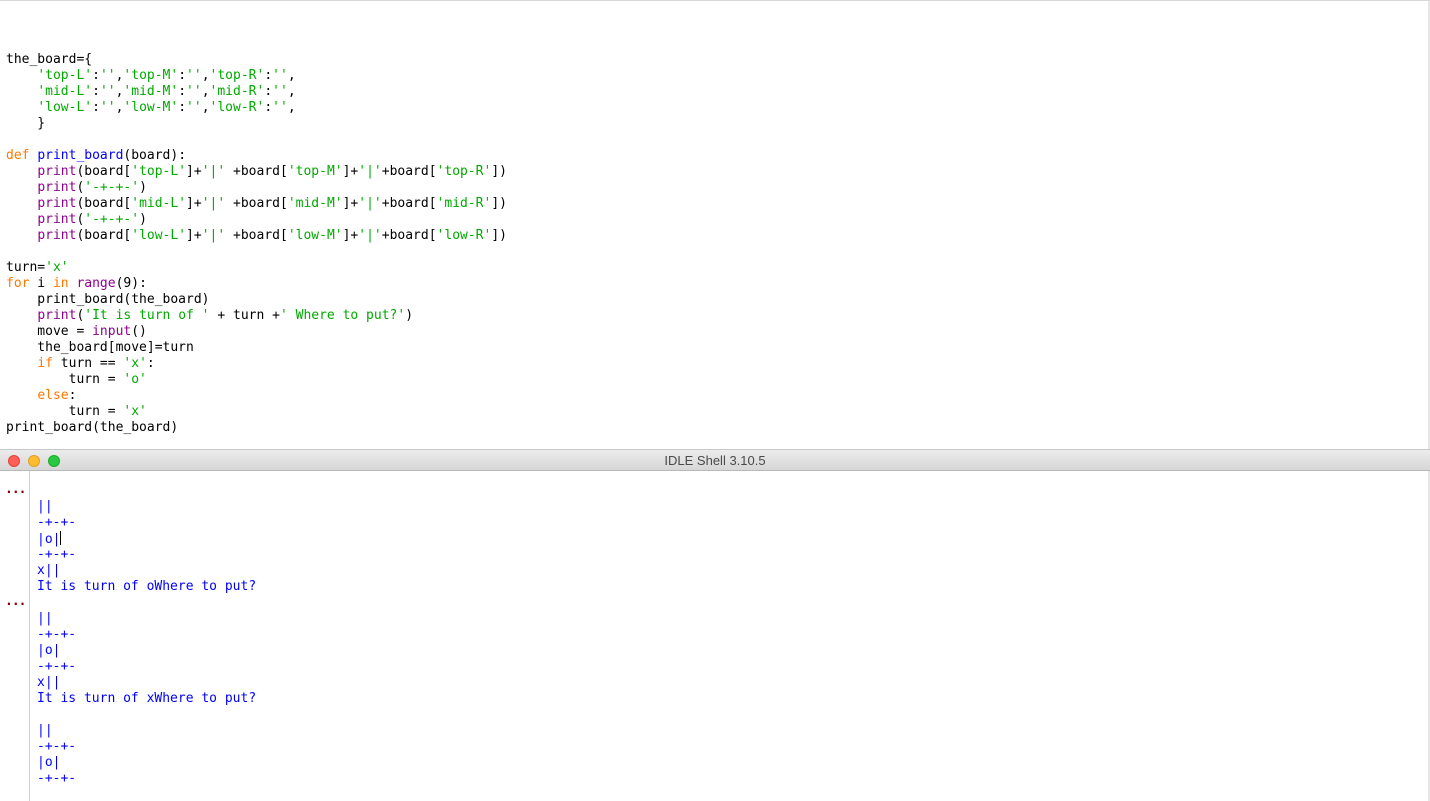  Describe the element at coordinates (464, 171) in the screenshot. I see `code-token: 'top-R'` at that location.